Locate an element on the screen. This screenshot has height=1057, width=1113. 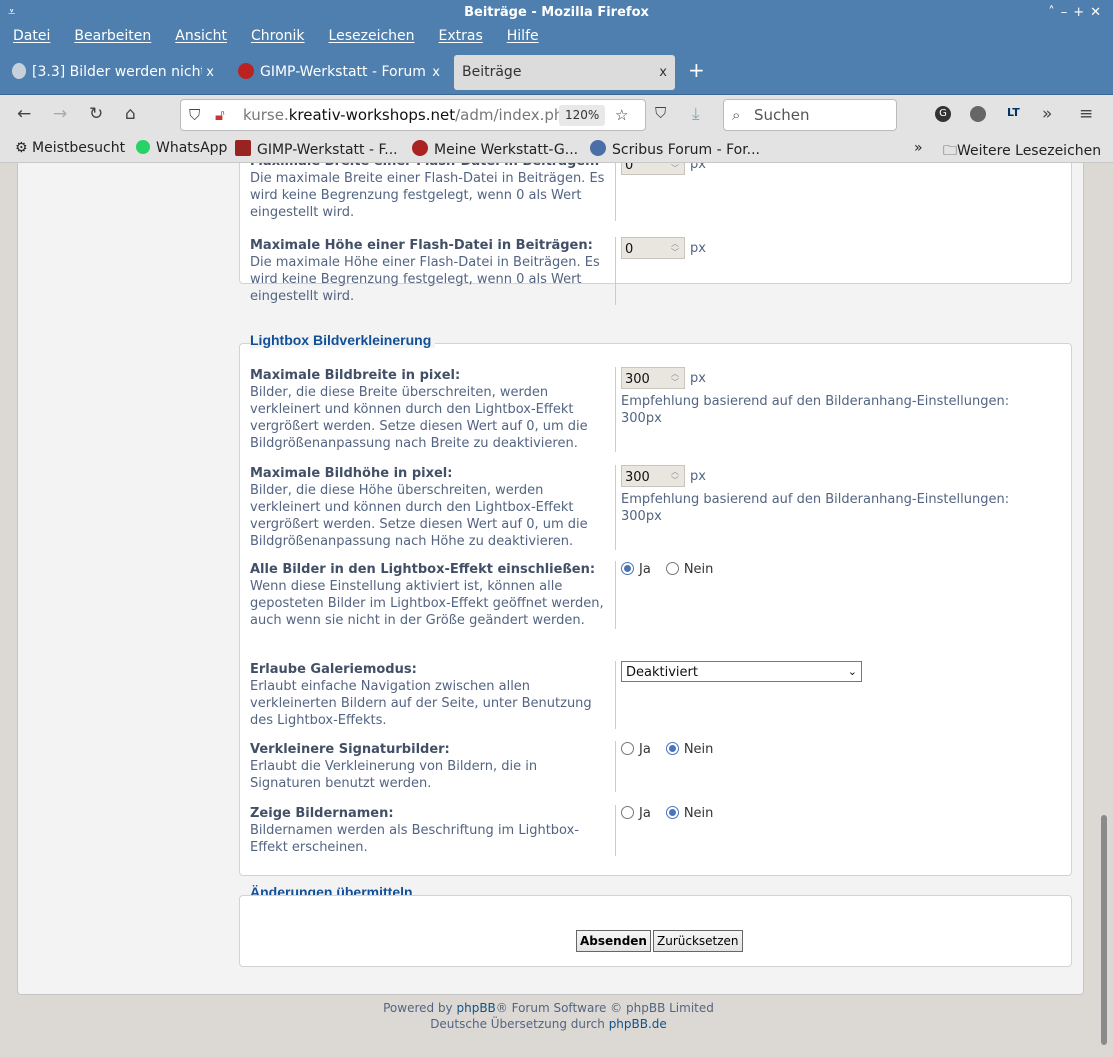
zoom-level: 120% is located at coordinates (582, 115).